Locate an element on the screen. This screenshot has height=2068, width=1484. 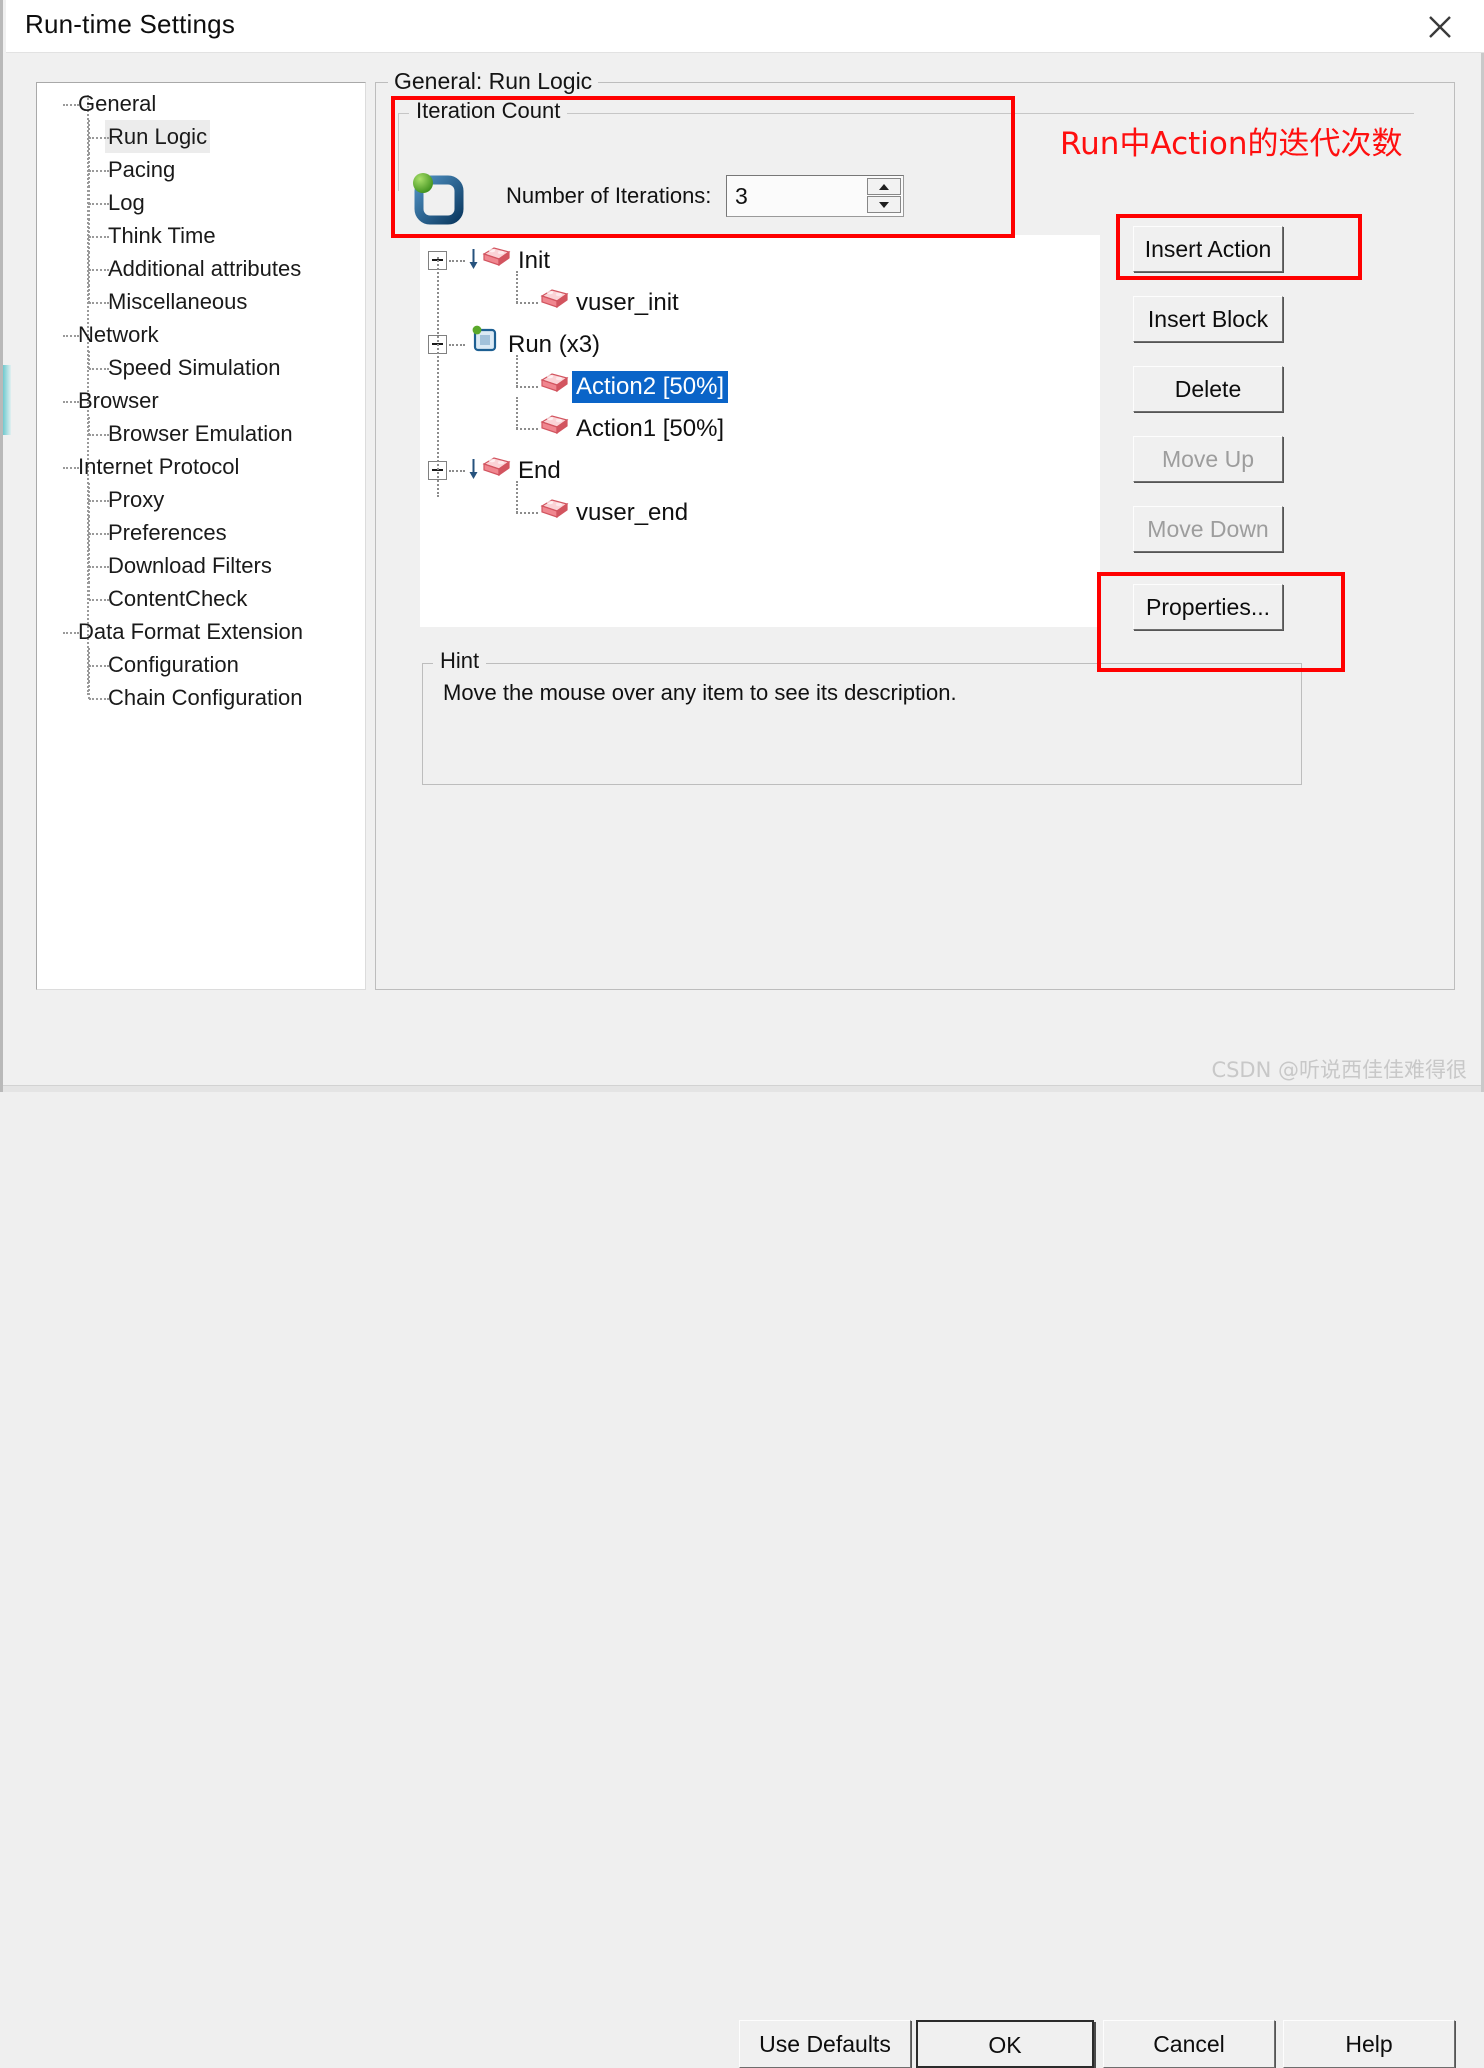
run-logic-node-label: Init is located at coordinates (534, 260).